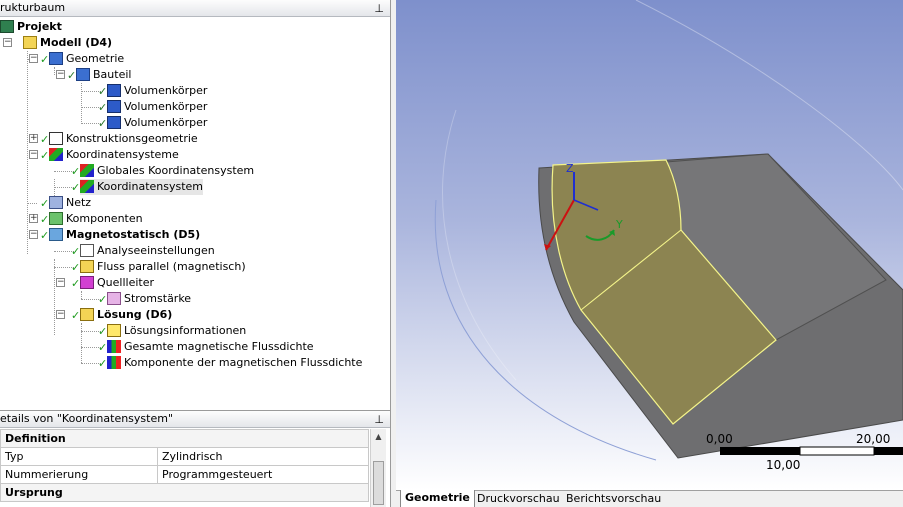 The height and width of the screenshot is (507, 903). Describe the element at coordinates (65, 203) in the screenshot. I see `tree-node-netz: ✓ Netz` at that location.